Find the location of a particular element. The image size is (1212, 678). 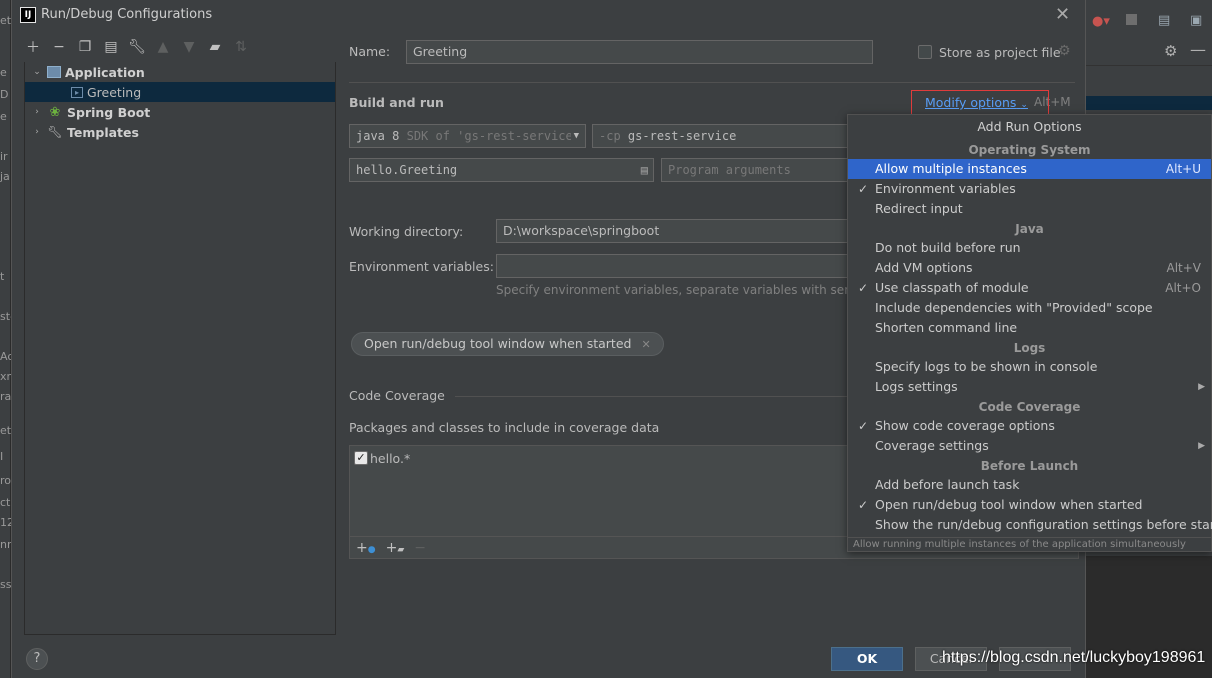

tree-item-application: ⌄ Application is located at coordinates (180, 72).